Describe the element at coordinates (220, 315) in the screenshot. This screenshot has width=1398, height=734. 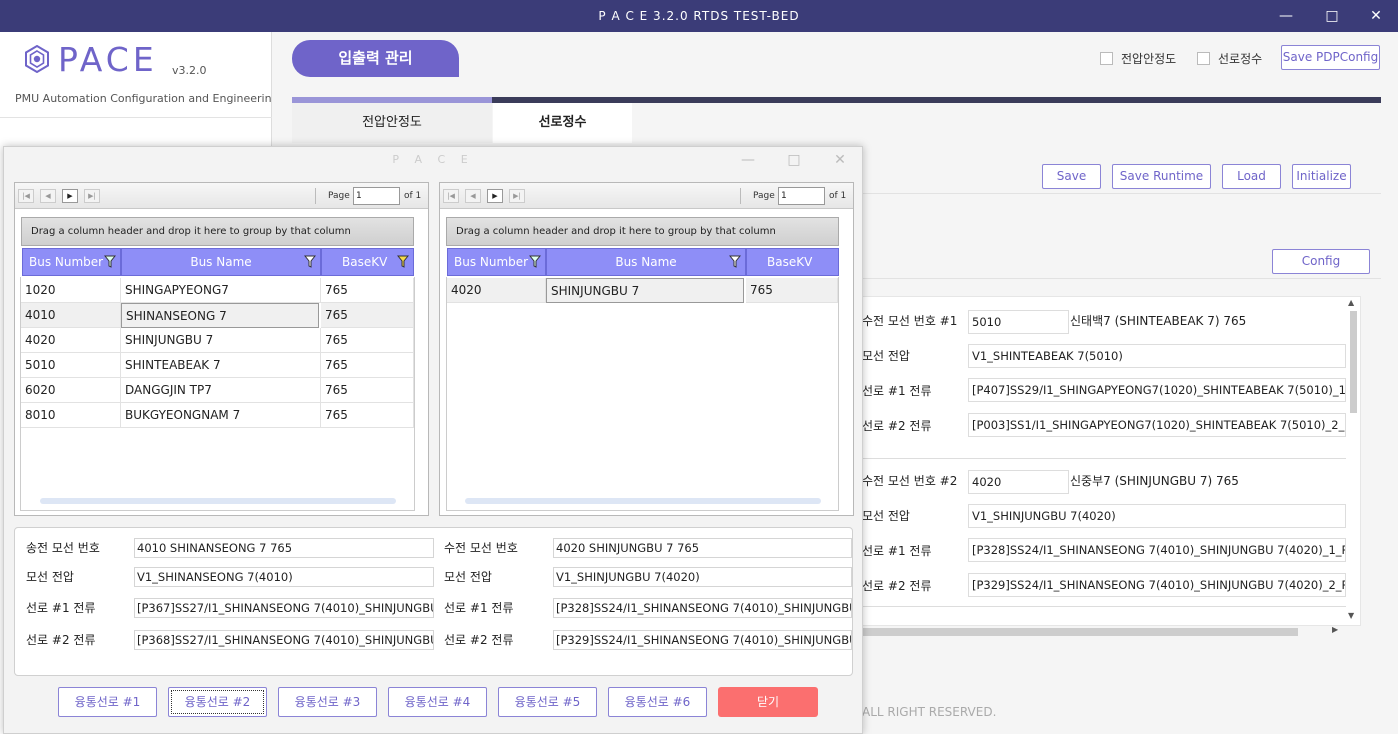
I see `cell-bus-name: SHINANSEONG 7` at that location.